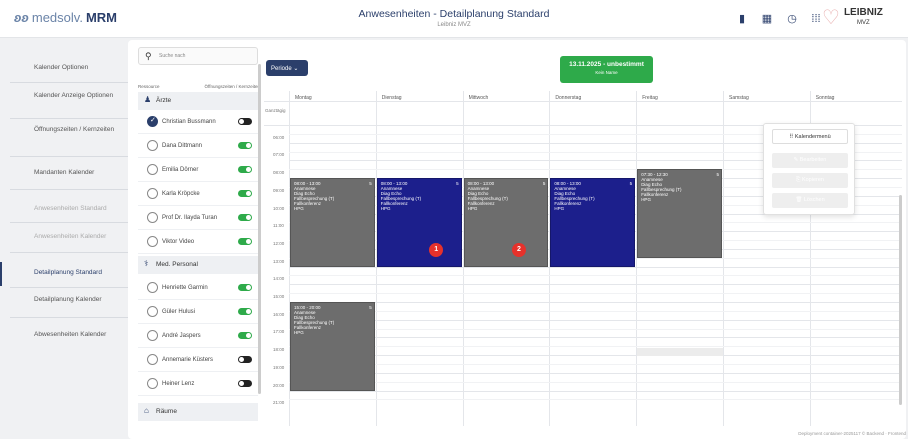  Describe the element at coordinates (198, 242) in the screenshot. I see `list-item: Viktor Video` at that location.